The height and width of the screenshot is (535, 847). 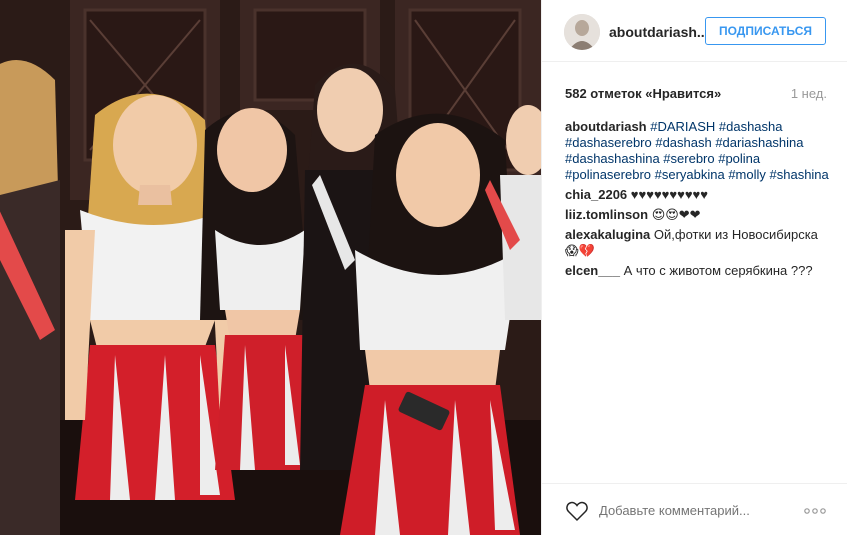 I want to click on list-item: elcen___ А что с животом серябкина ???, so click(x=697, y=271).